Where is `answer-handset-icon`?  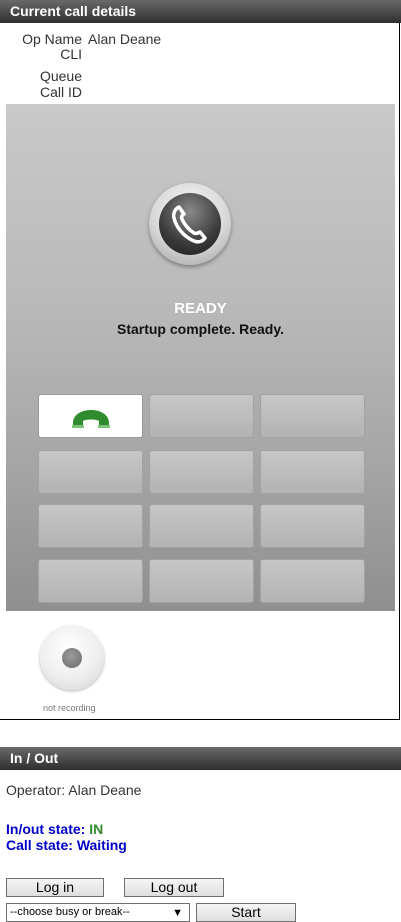 answer-handset-icon is located at coordinates (91, 419).